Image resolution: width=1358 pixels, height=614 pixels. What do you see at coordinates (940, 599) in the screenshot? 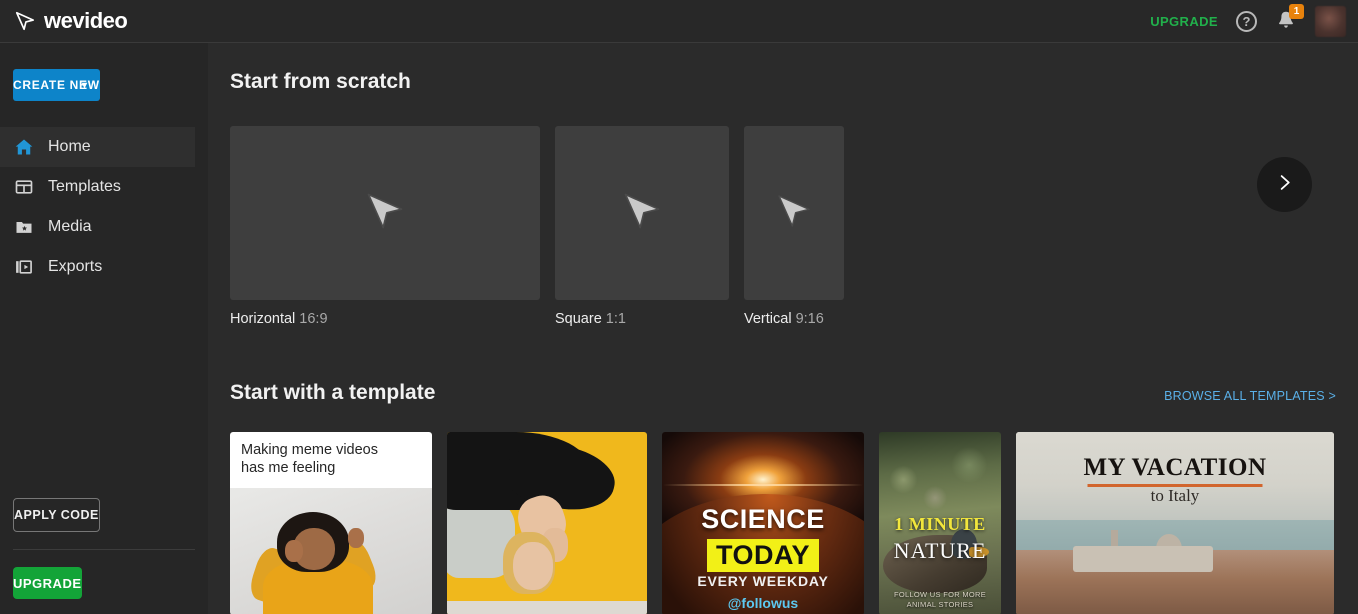
I see `nature-line-3: FOLLOW US FOR MORE ANIMAL STORIES` at bounding box center [940, 599].